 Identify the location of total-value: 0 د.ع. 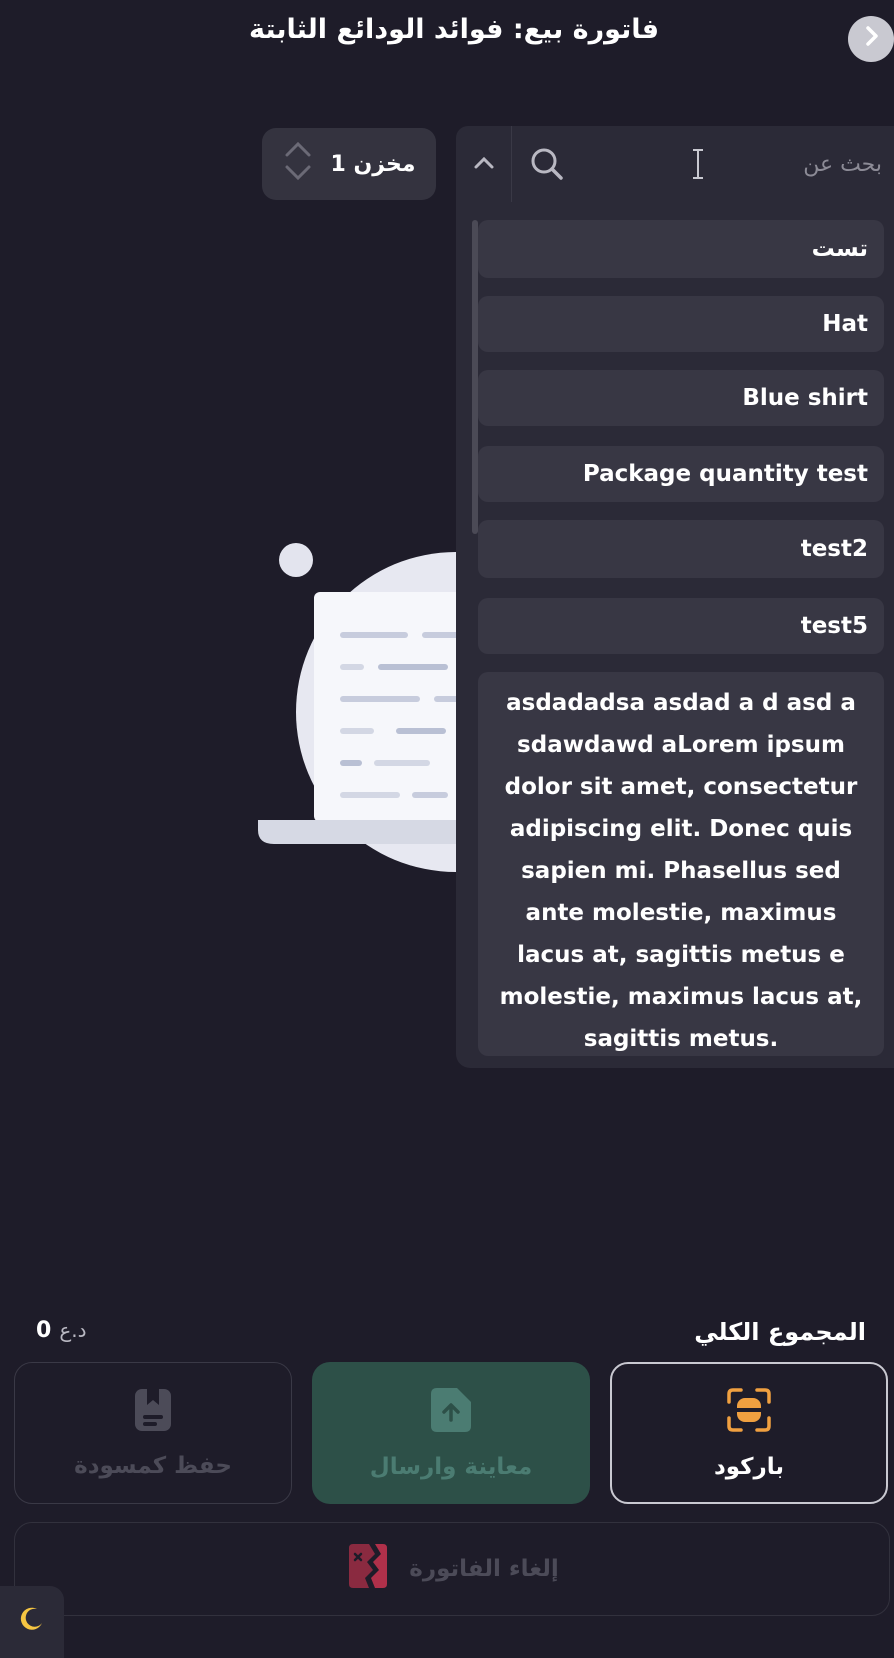
(61, 1330).